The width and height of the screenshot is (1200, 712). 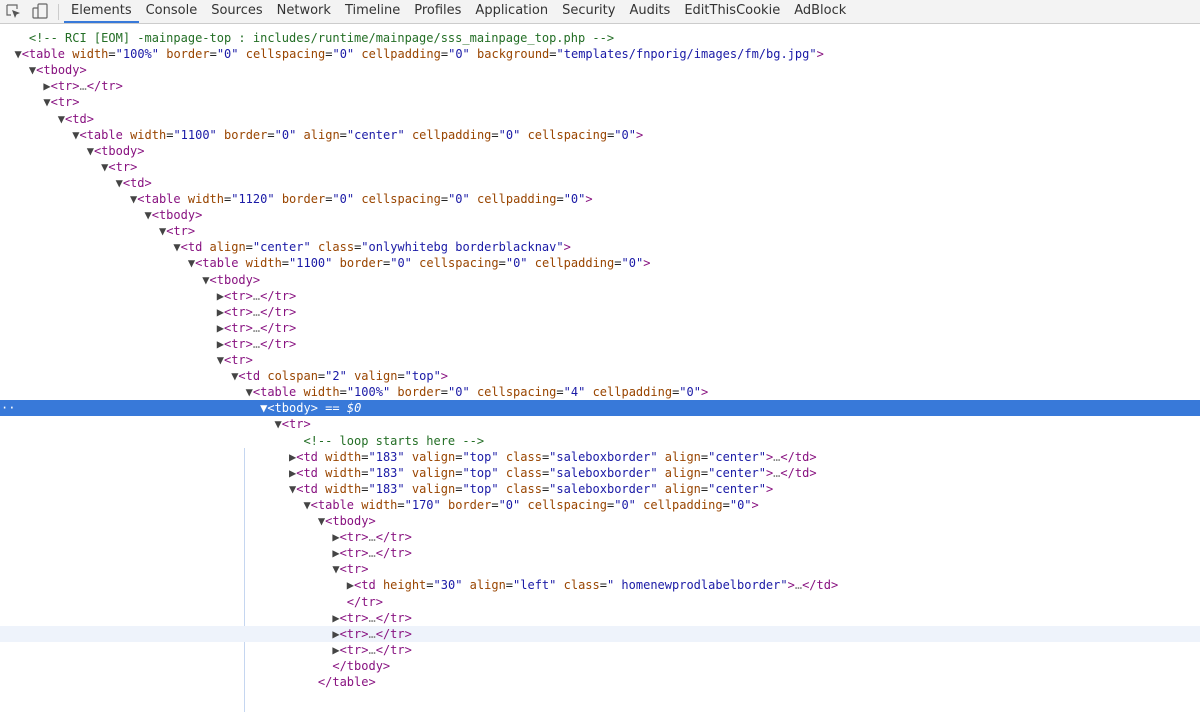 I want to click on selected-dom-node: ▼<tbody> == $0 ··, so click(x=600, y=408).